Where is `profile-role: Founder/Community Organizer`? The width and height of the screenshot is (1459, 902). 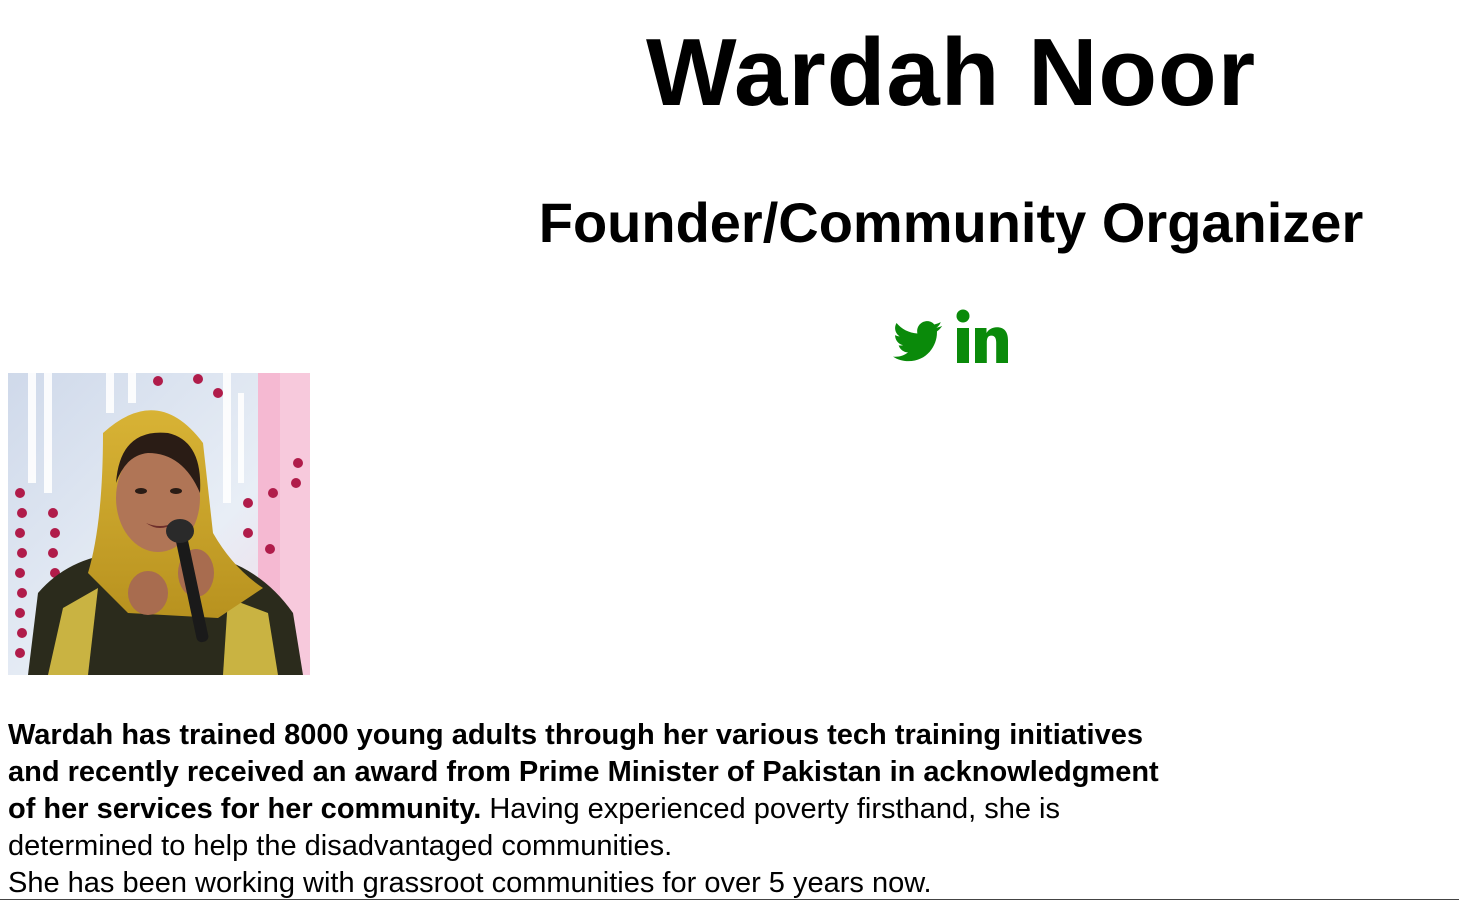 profile-role: Founder/Community Organizer is located at coordinates (951, 222).